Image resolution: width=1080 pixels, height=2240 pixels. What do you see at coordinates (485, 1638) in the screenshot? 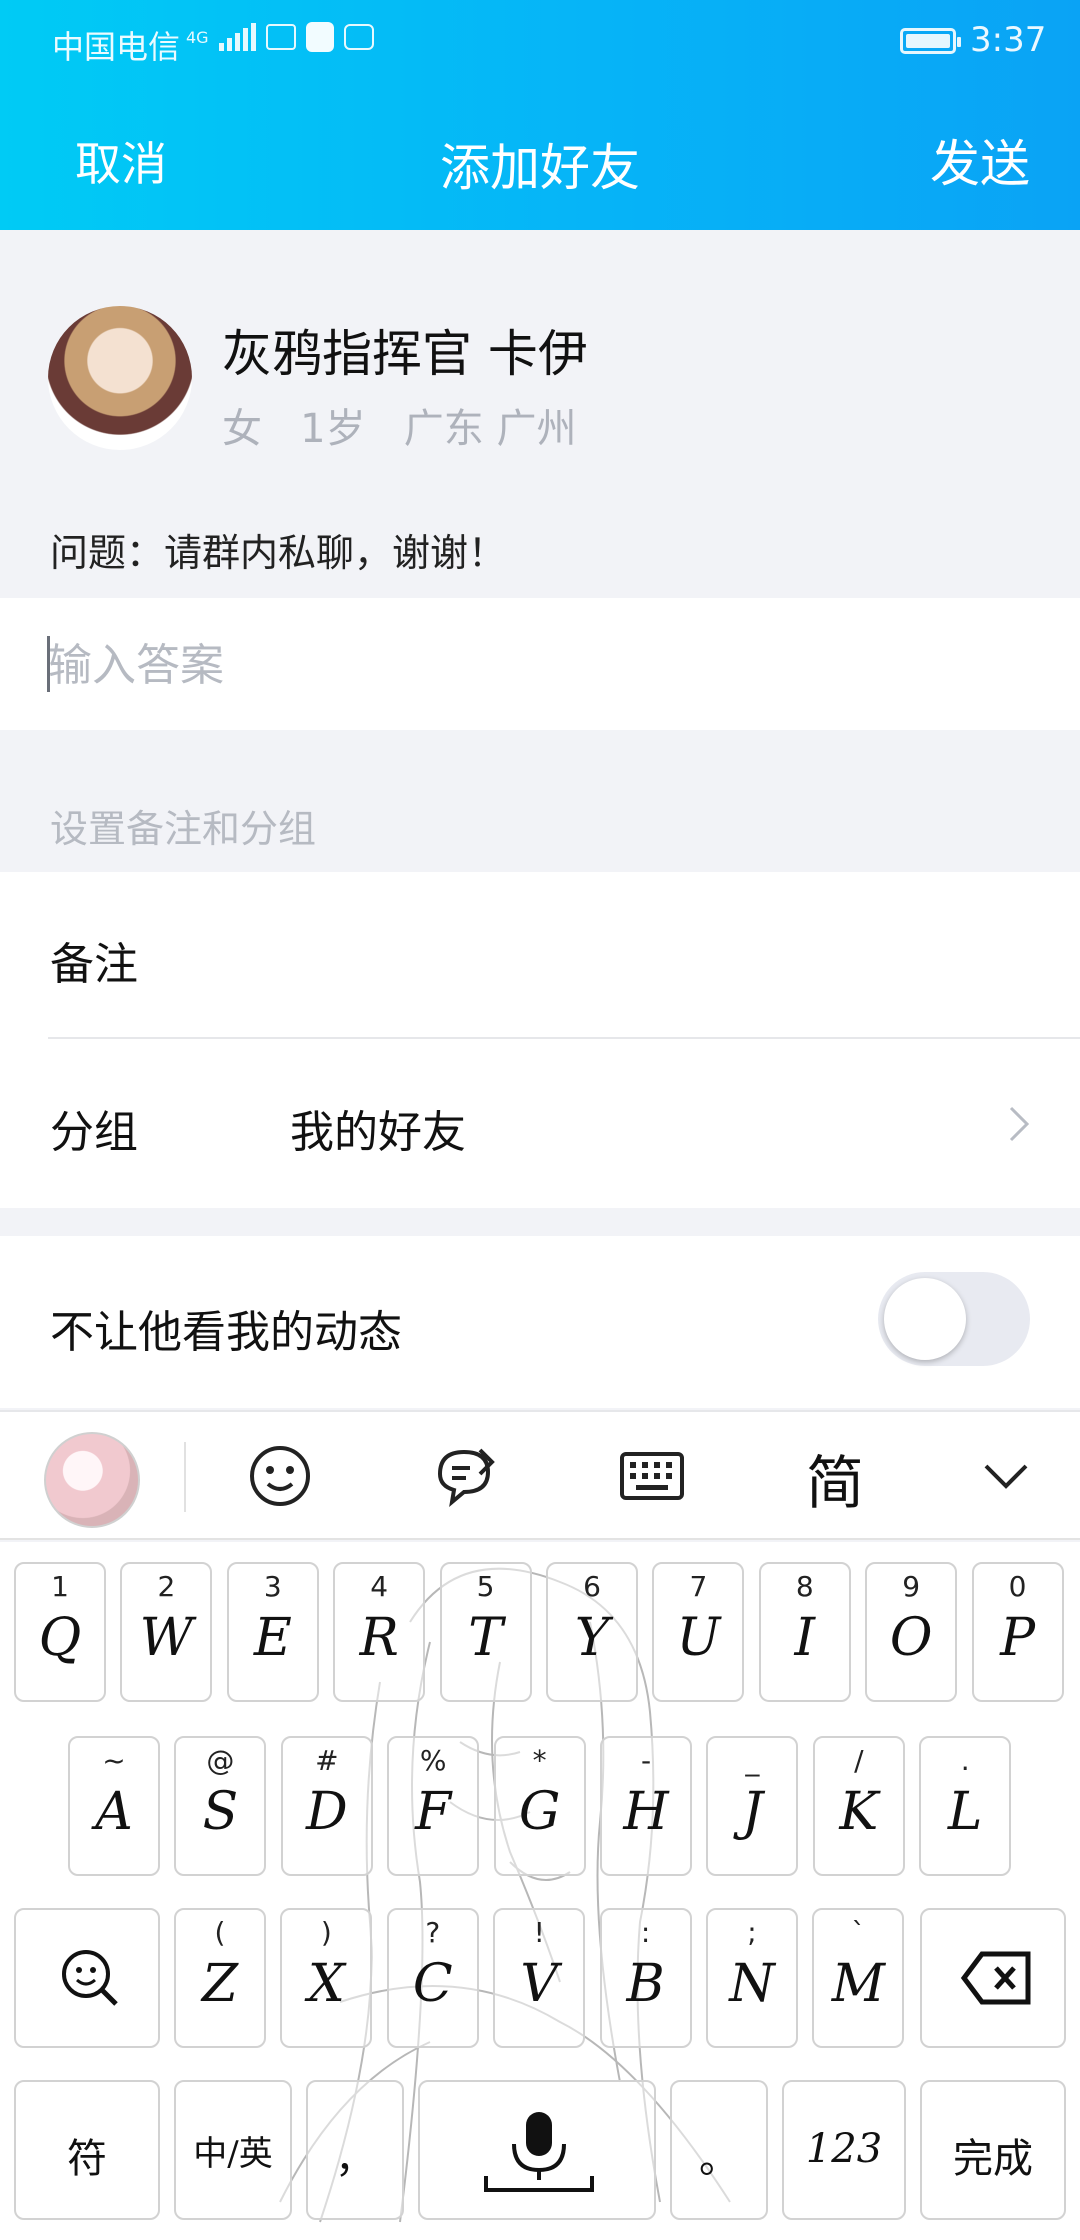
I see `key-label: T` at bounding box center [485, 1638].